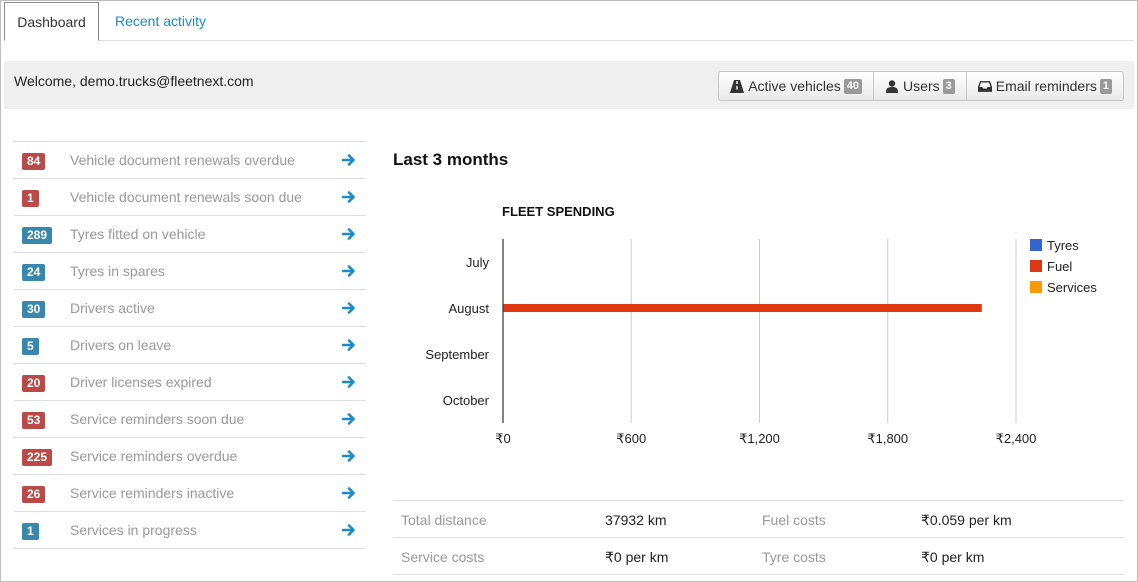 The image size is (1138, 582). I want to click on active-vehicles-count: 40, so click(853, 86).